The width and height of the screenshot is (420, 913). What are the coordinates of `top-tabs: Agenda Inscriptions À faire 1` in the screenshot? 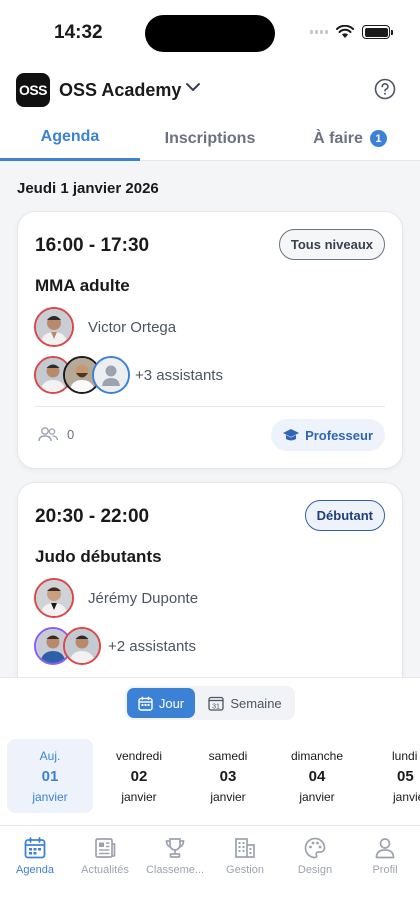 It's located at (210, 138).